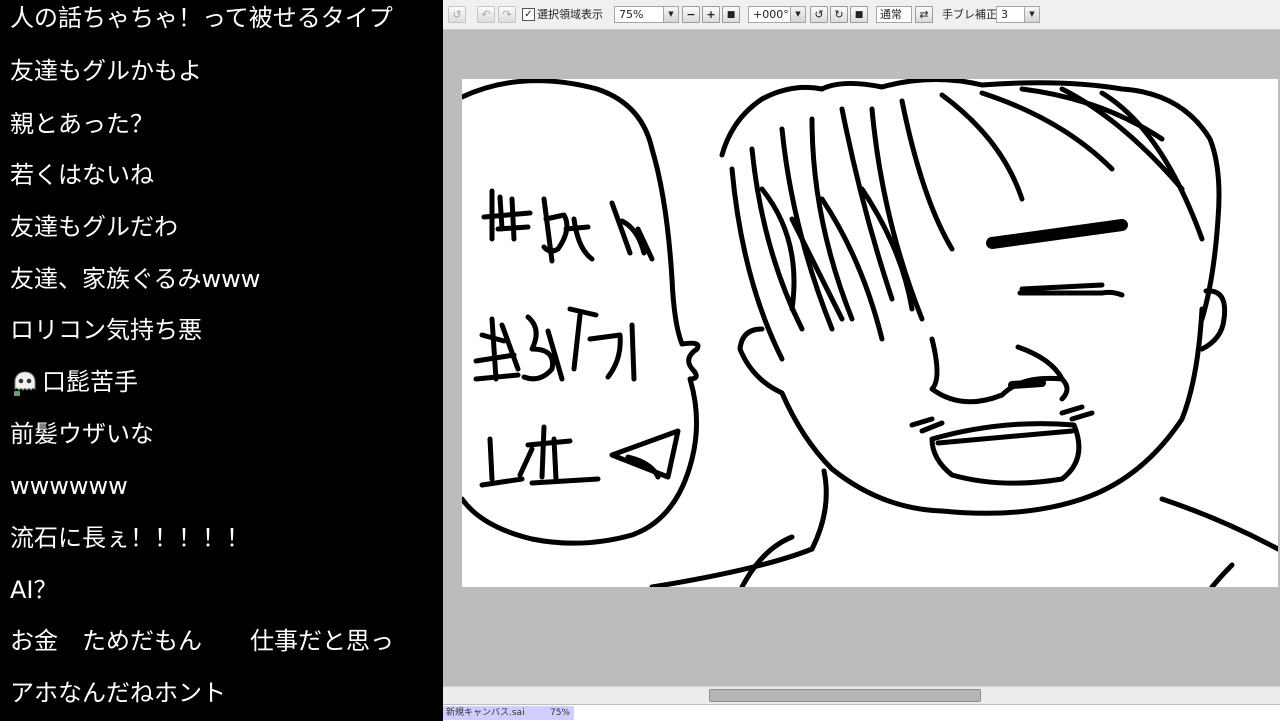  I want to click on zoom-out-button: −, so click(691, 14).